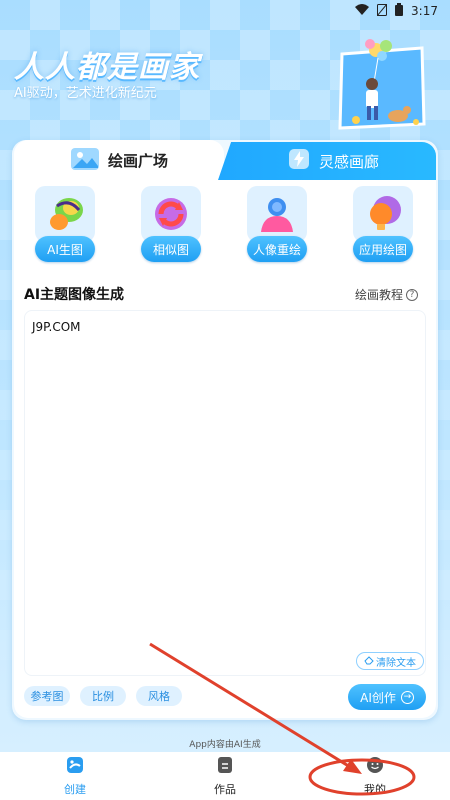 The image size is (450, 800). I want to click on prompt-text: J9P.COM, so click(56, 327).